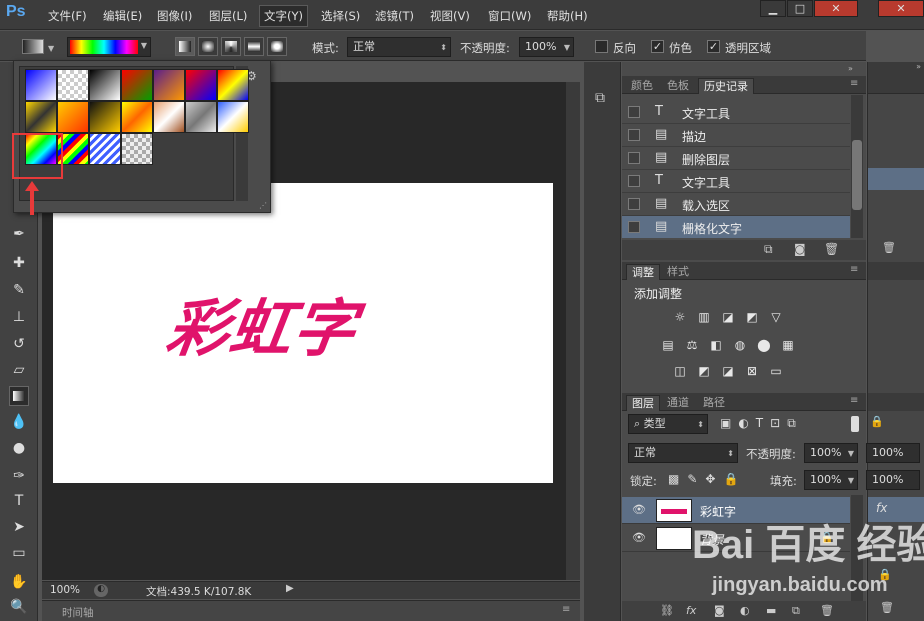 The width and height of the screenshot is (924, 621). I want to click on menu-select: 选择(S), so click(340, 16).